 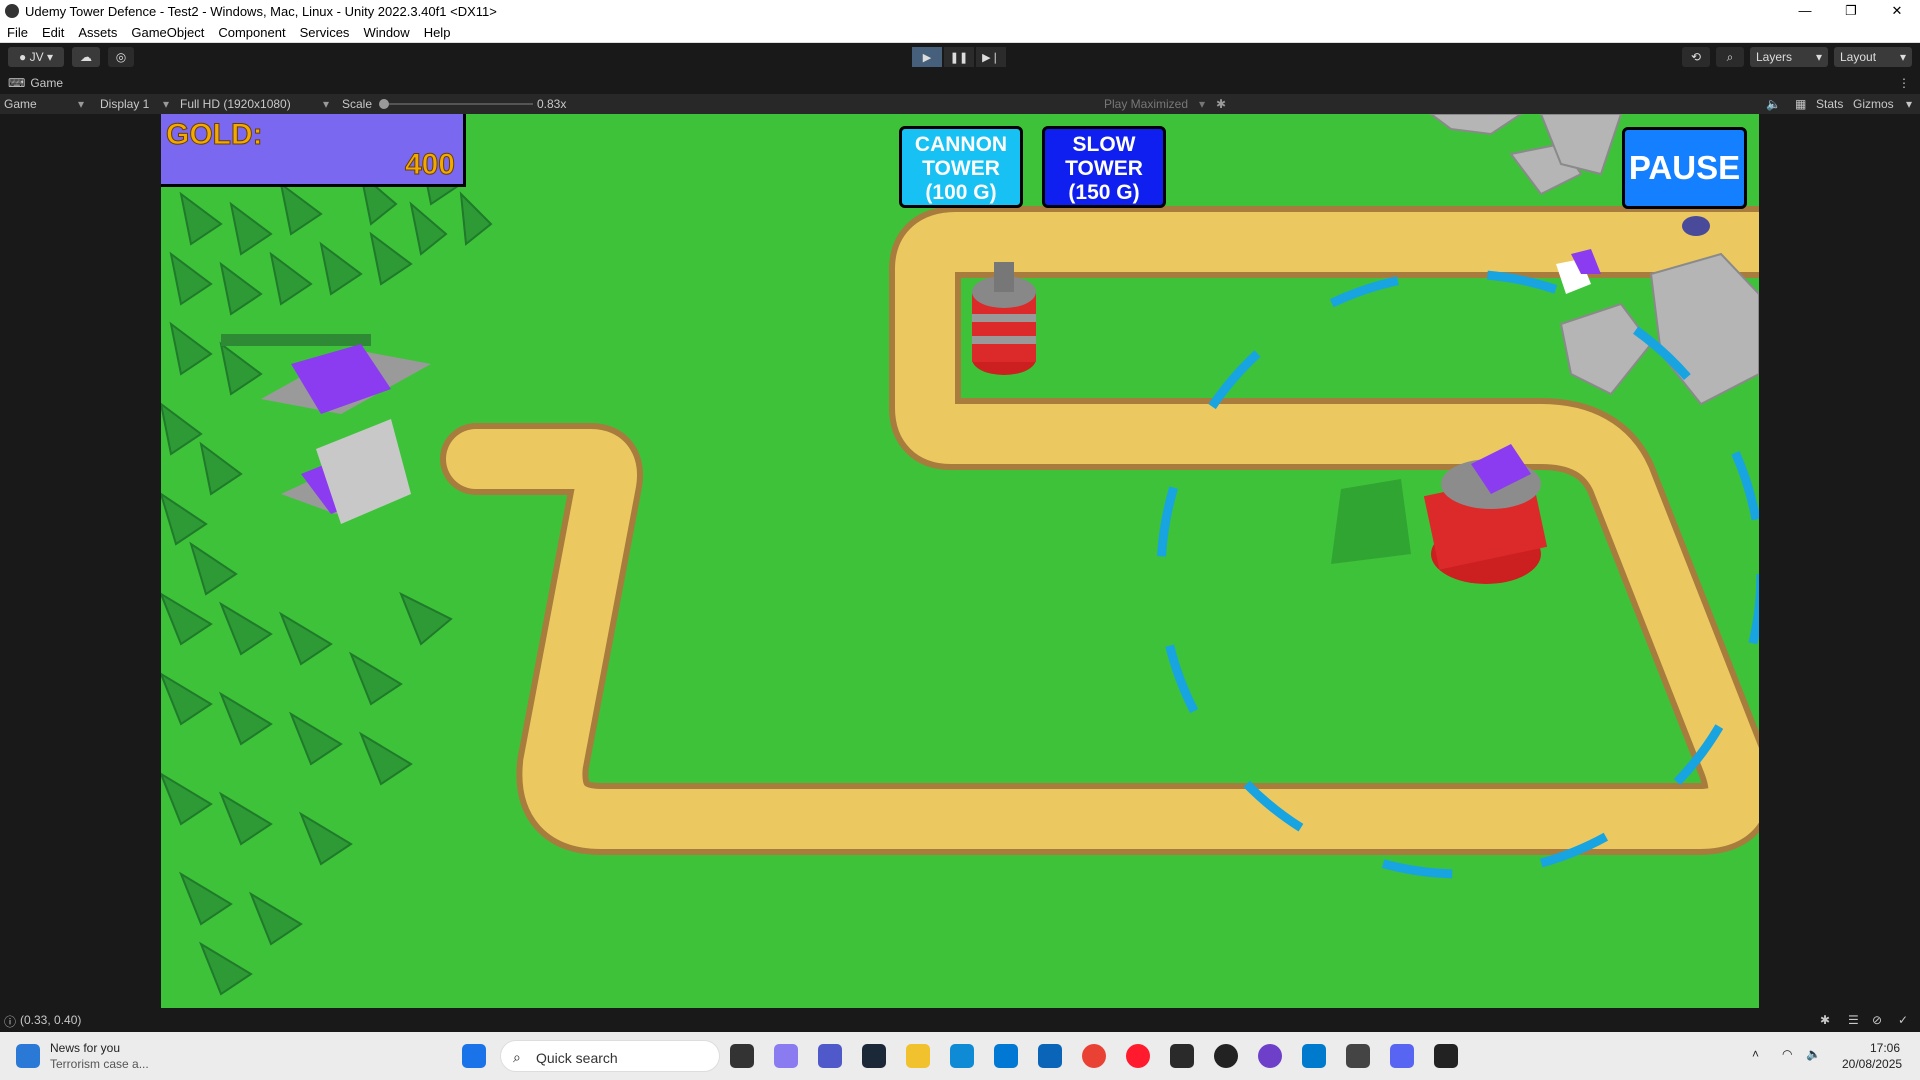 I want to click on main-toolbar: ● JV ▾ ☁ ◎ ▶ ❚❚ ▶❘ ⟲ ⌕ Layers ▾ Layout ▾, so click(x=960, y=57).